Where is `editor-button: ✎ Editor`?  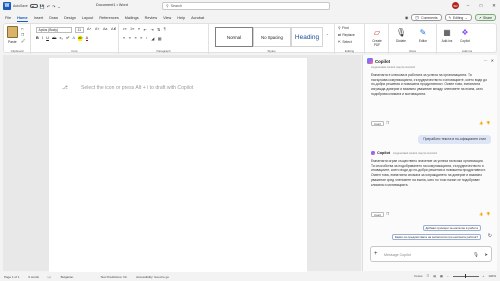 editor-button: ✎ Editor is located at coordinates (423, 35).